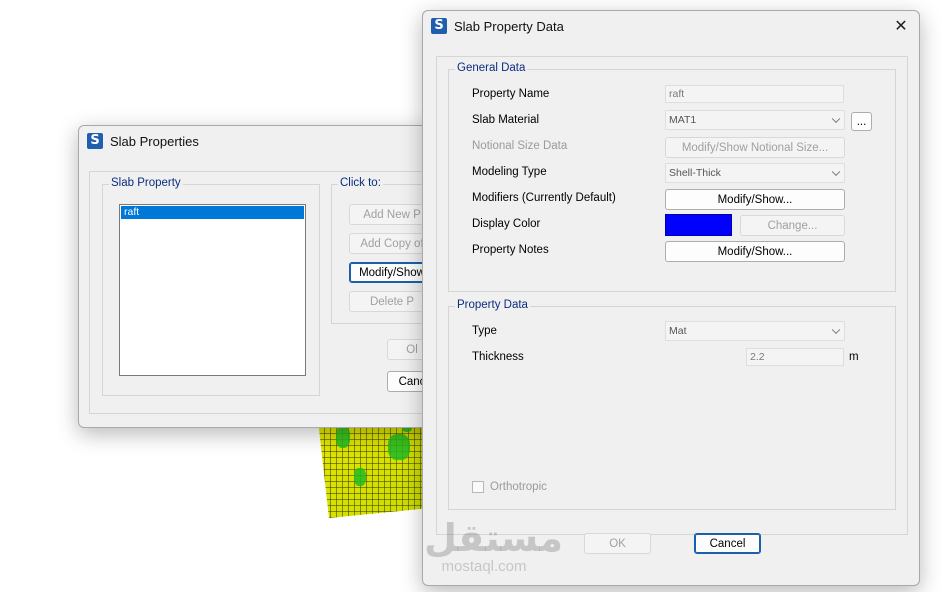 This screenshot has width=952, height=592. Describe the element at coordinates (678, 331) in the screenshot. I see `type-value: Mat` at that location.